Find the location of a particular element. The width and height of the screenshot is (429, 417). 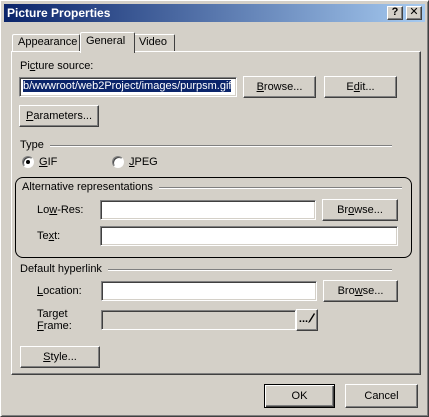

alt-text-input is located at coordinates (249, 236).